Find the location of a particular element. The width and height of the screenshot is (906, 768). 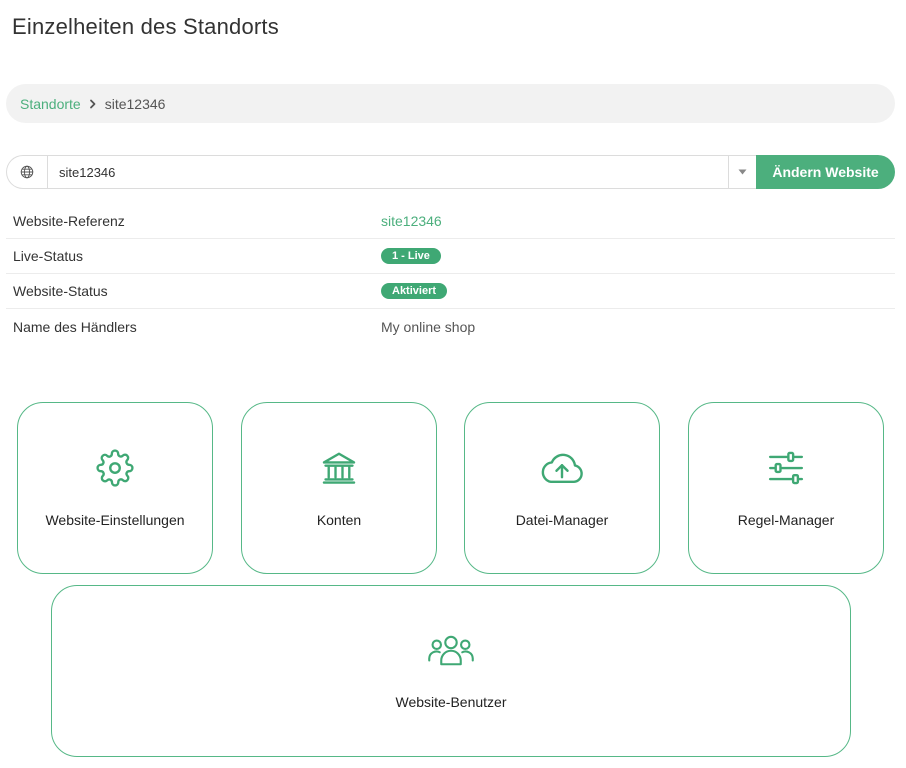

merchant-name: My online shop is located at coordinates (428, 326).